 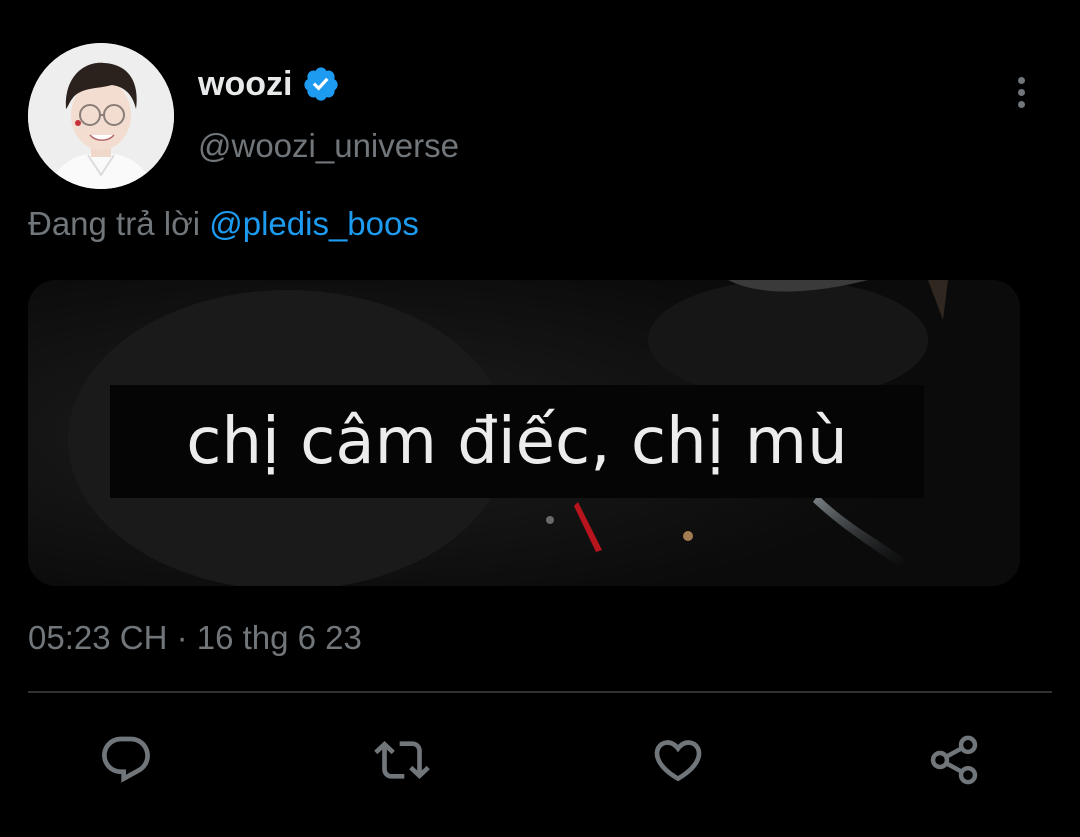 I want to click on share-button, so click(x=954, y=760).